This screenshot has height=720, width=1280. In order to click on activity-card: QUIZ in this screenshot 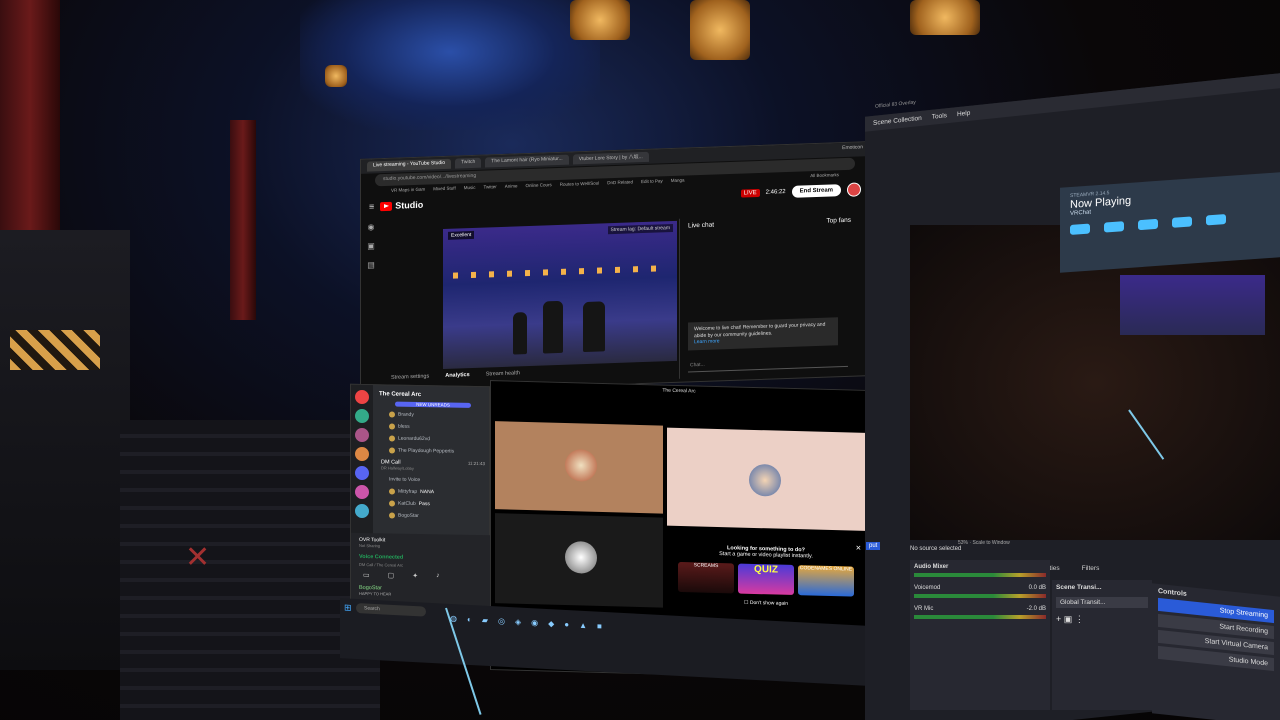, I will do `click(766, 579)`.